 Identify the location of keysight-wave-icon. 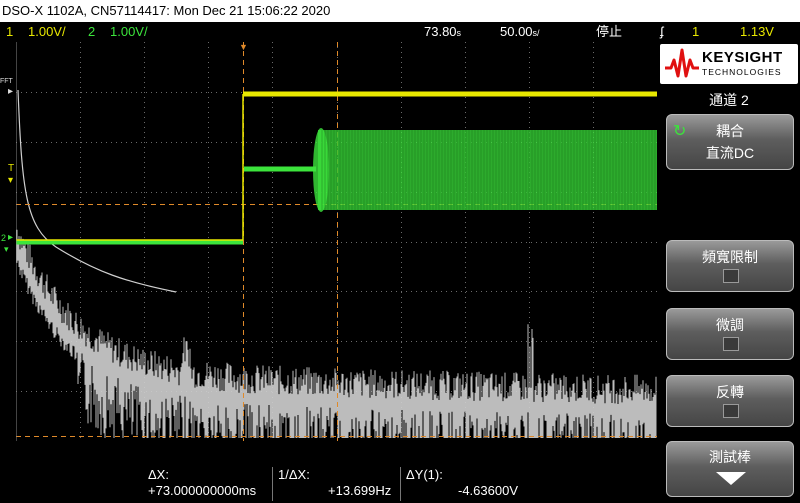
(682, 63).